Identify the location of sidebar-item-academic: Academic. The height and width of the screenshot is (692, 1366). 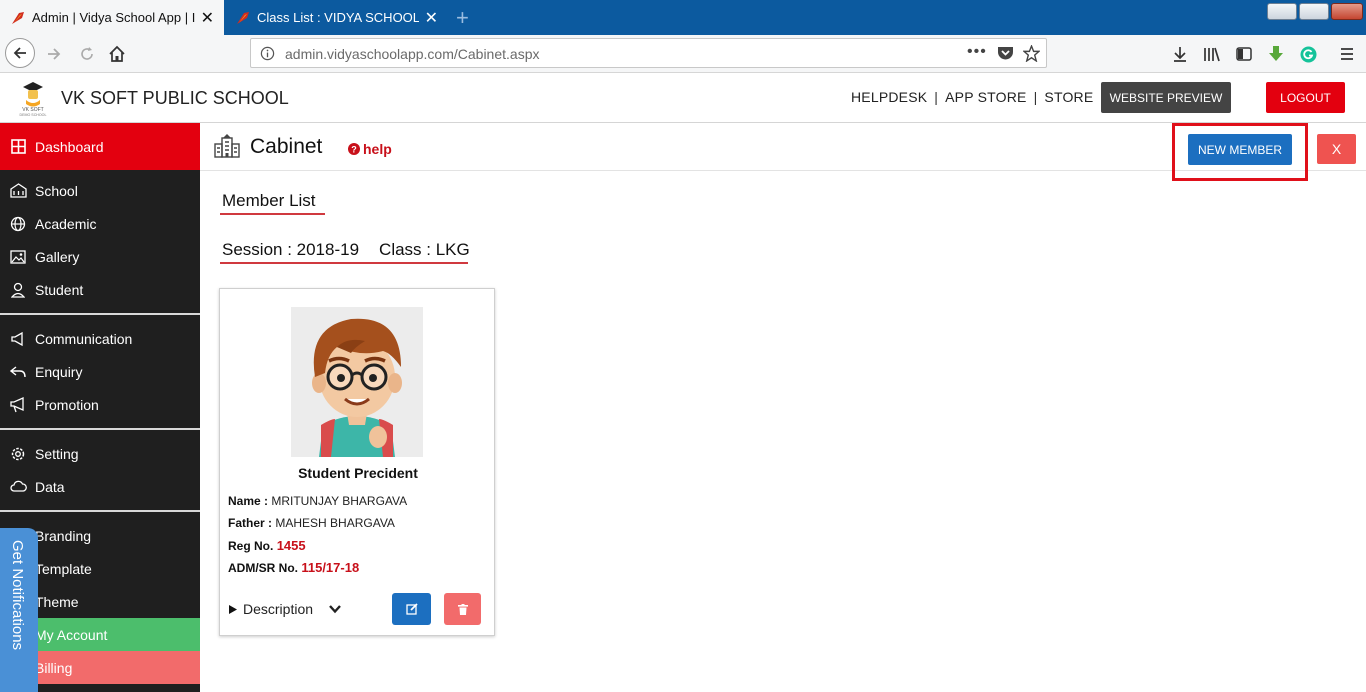
(100, 223).